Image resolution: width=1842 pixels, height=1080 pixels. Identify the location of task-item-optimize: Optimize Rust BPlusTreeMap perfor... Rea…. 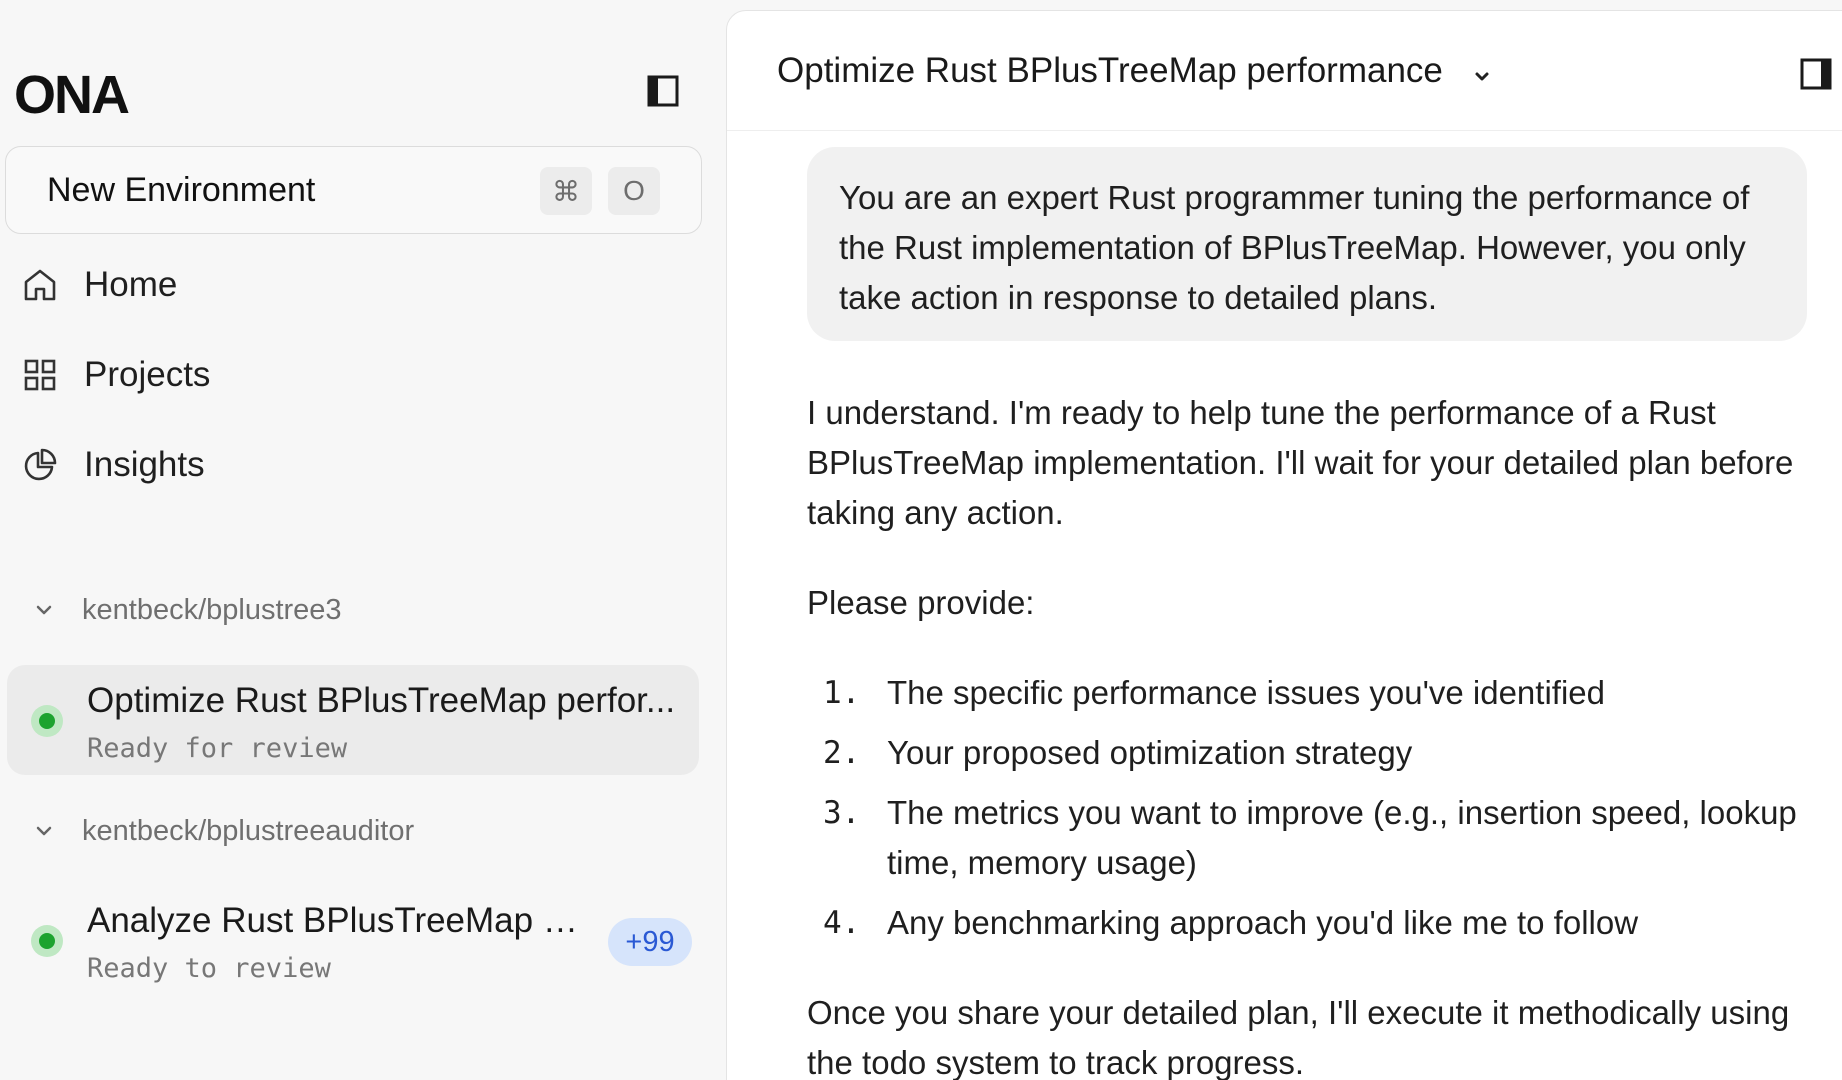
(353, 720).